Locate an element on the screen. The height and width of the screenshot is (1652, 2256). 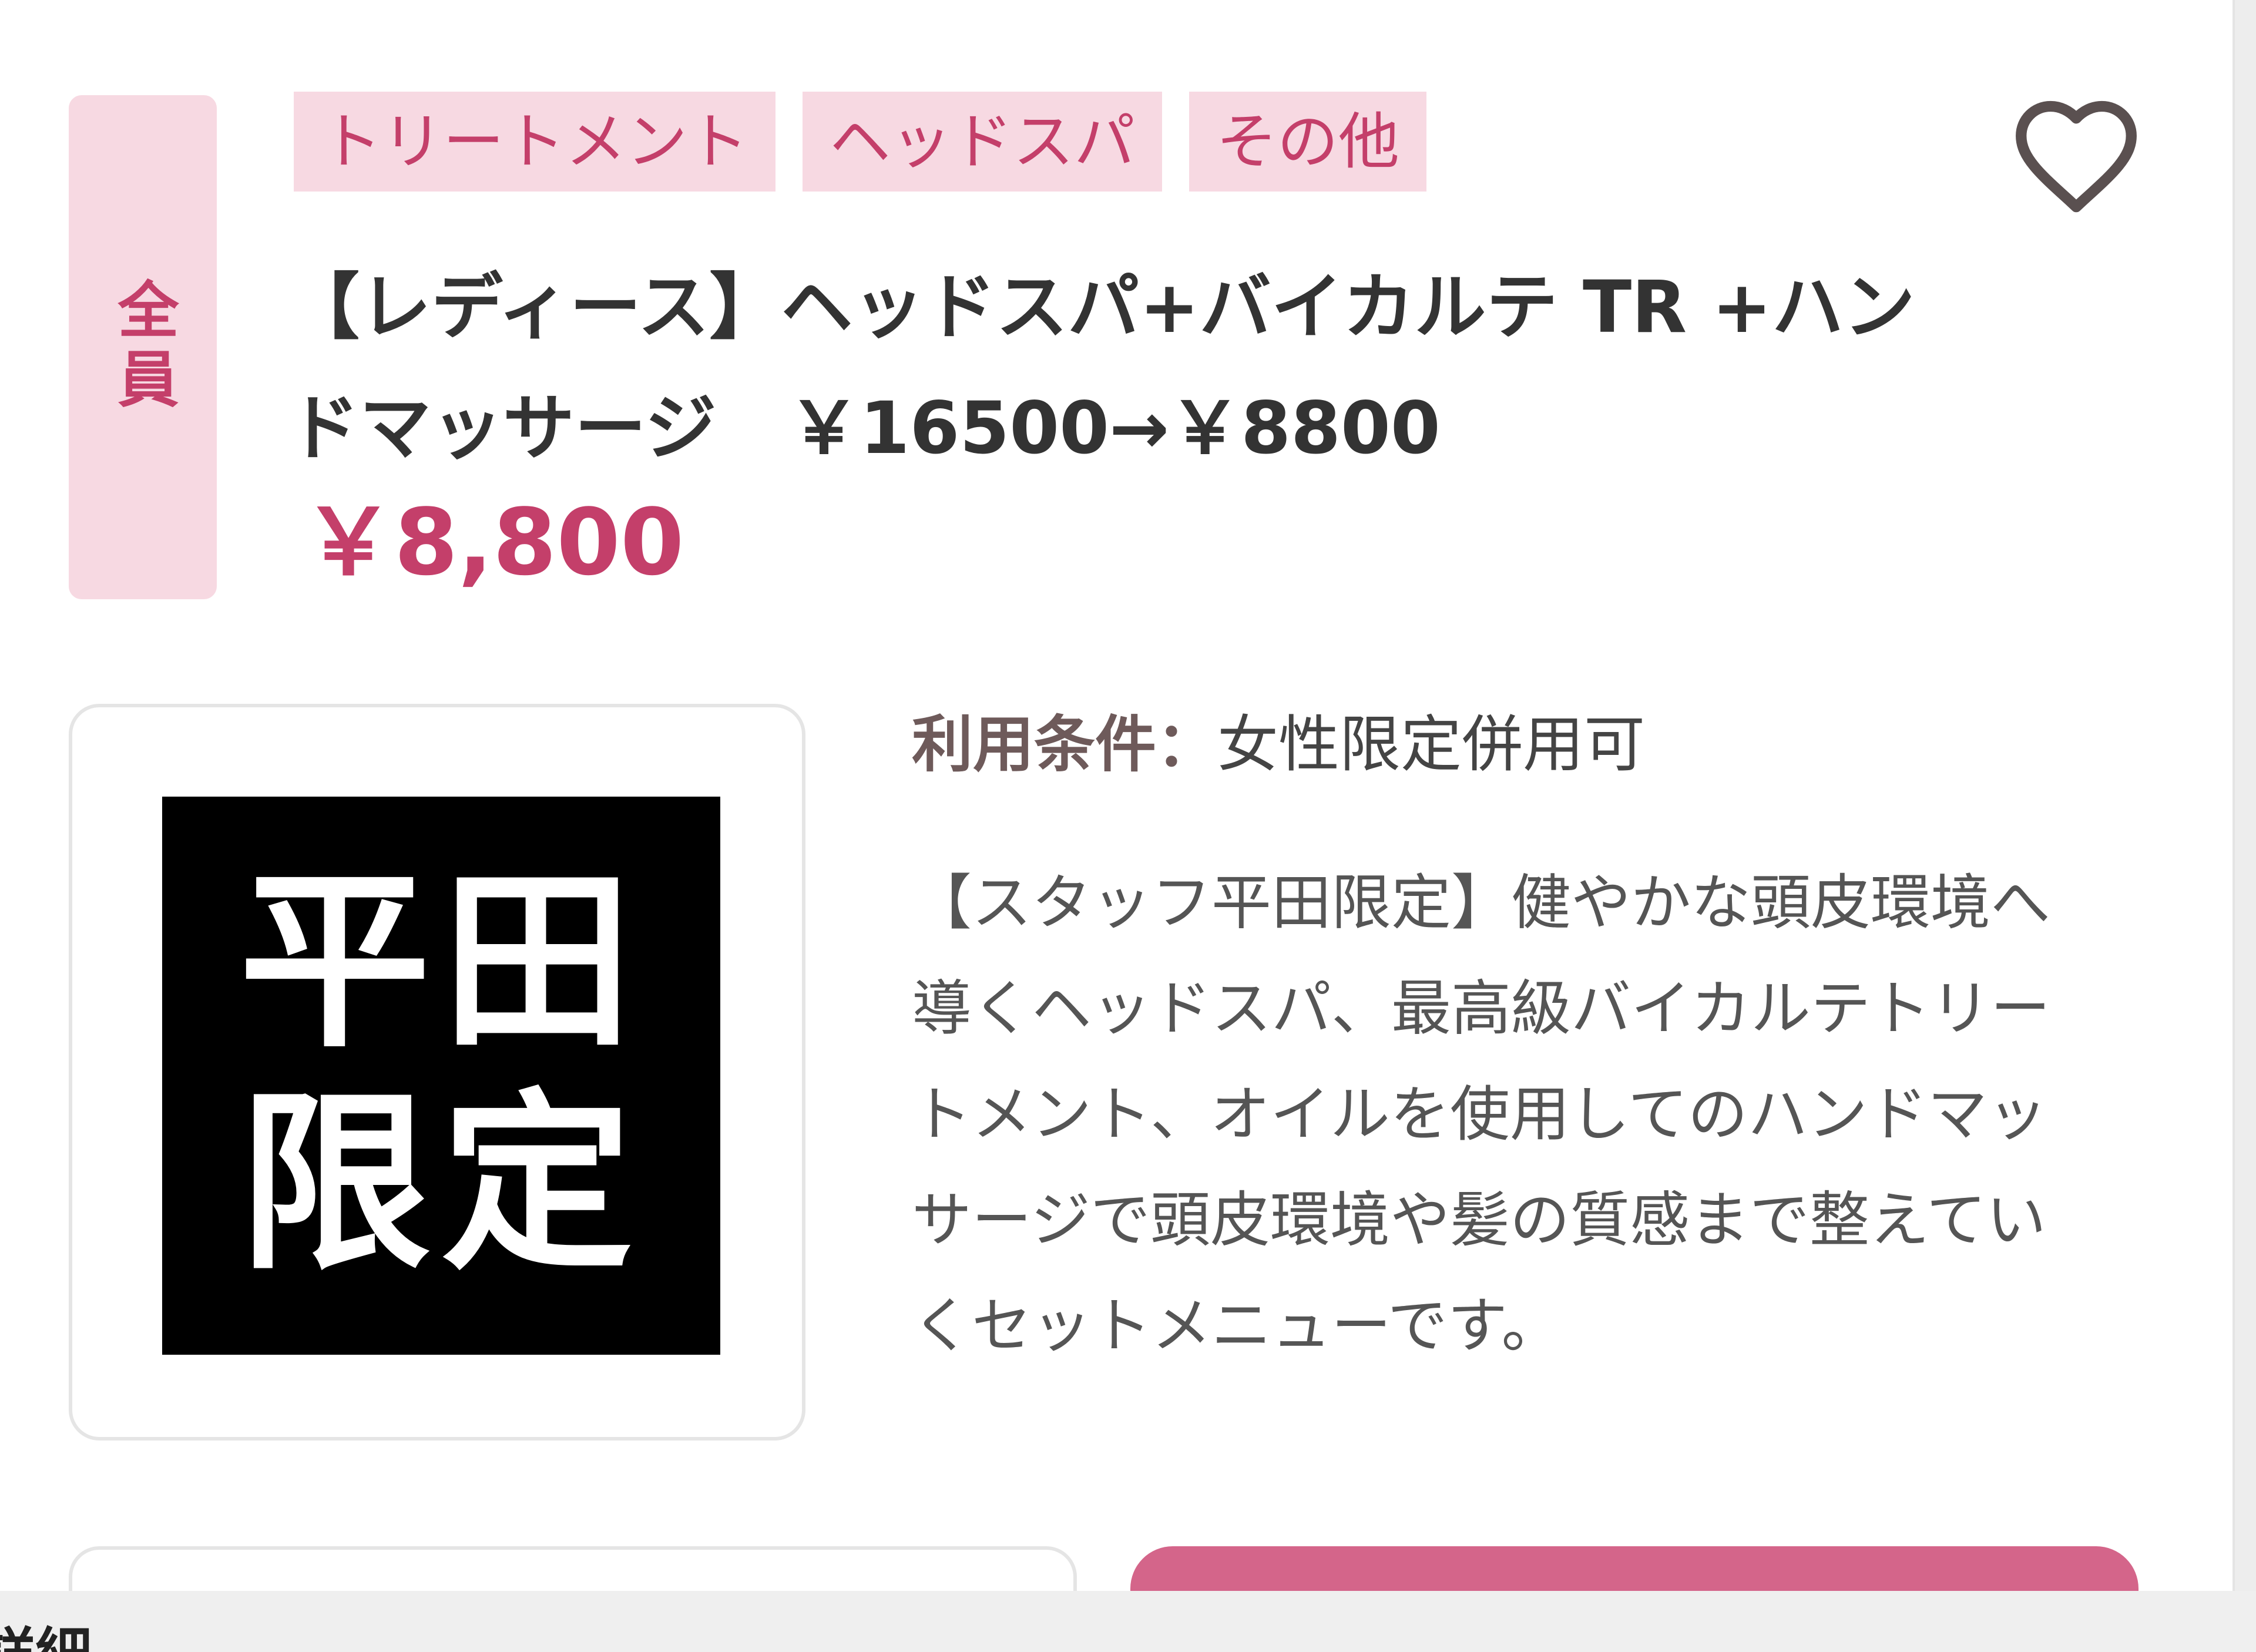
coupon-price: ￥8,800 is located at coordinates (493, 542).